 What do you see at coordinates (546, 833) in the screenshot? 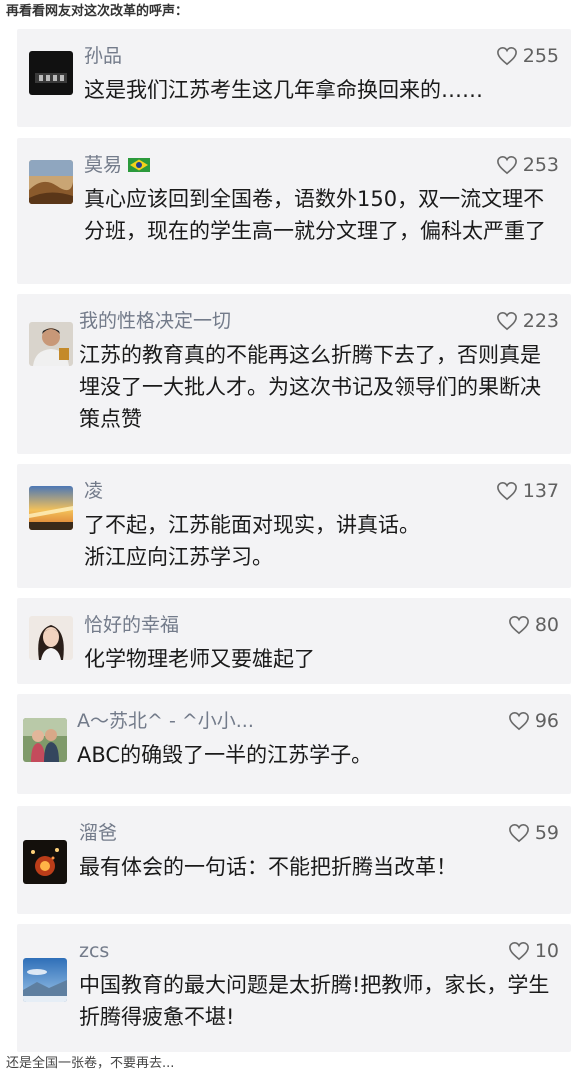
I see `like-count: 59` at bounding box center [546, 833].